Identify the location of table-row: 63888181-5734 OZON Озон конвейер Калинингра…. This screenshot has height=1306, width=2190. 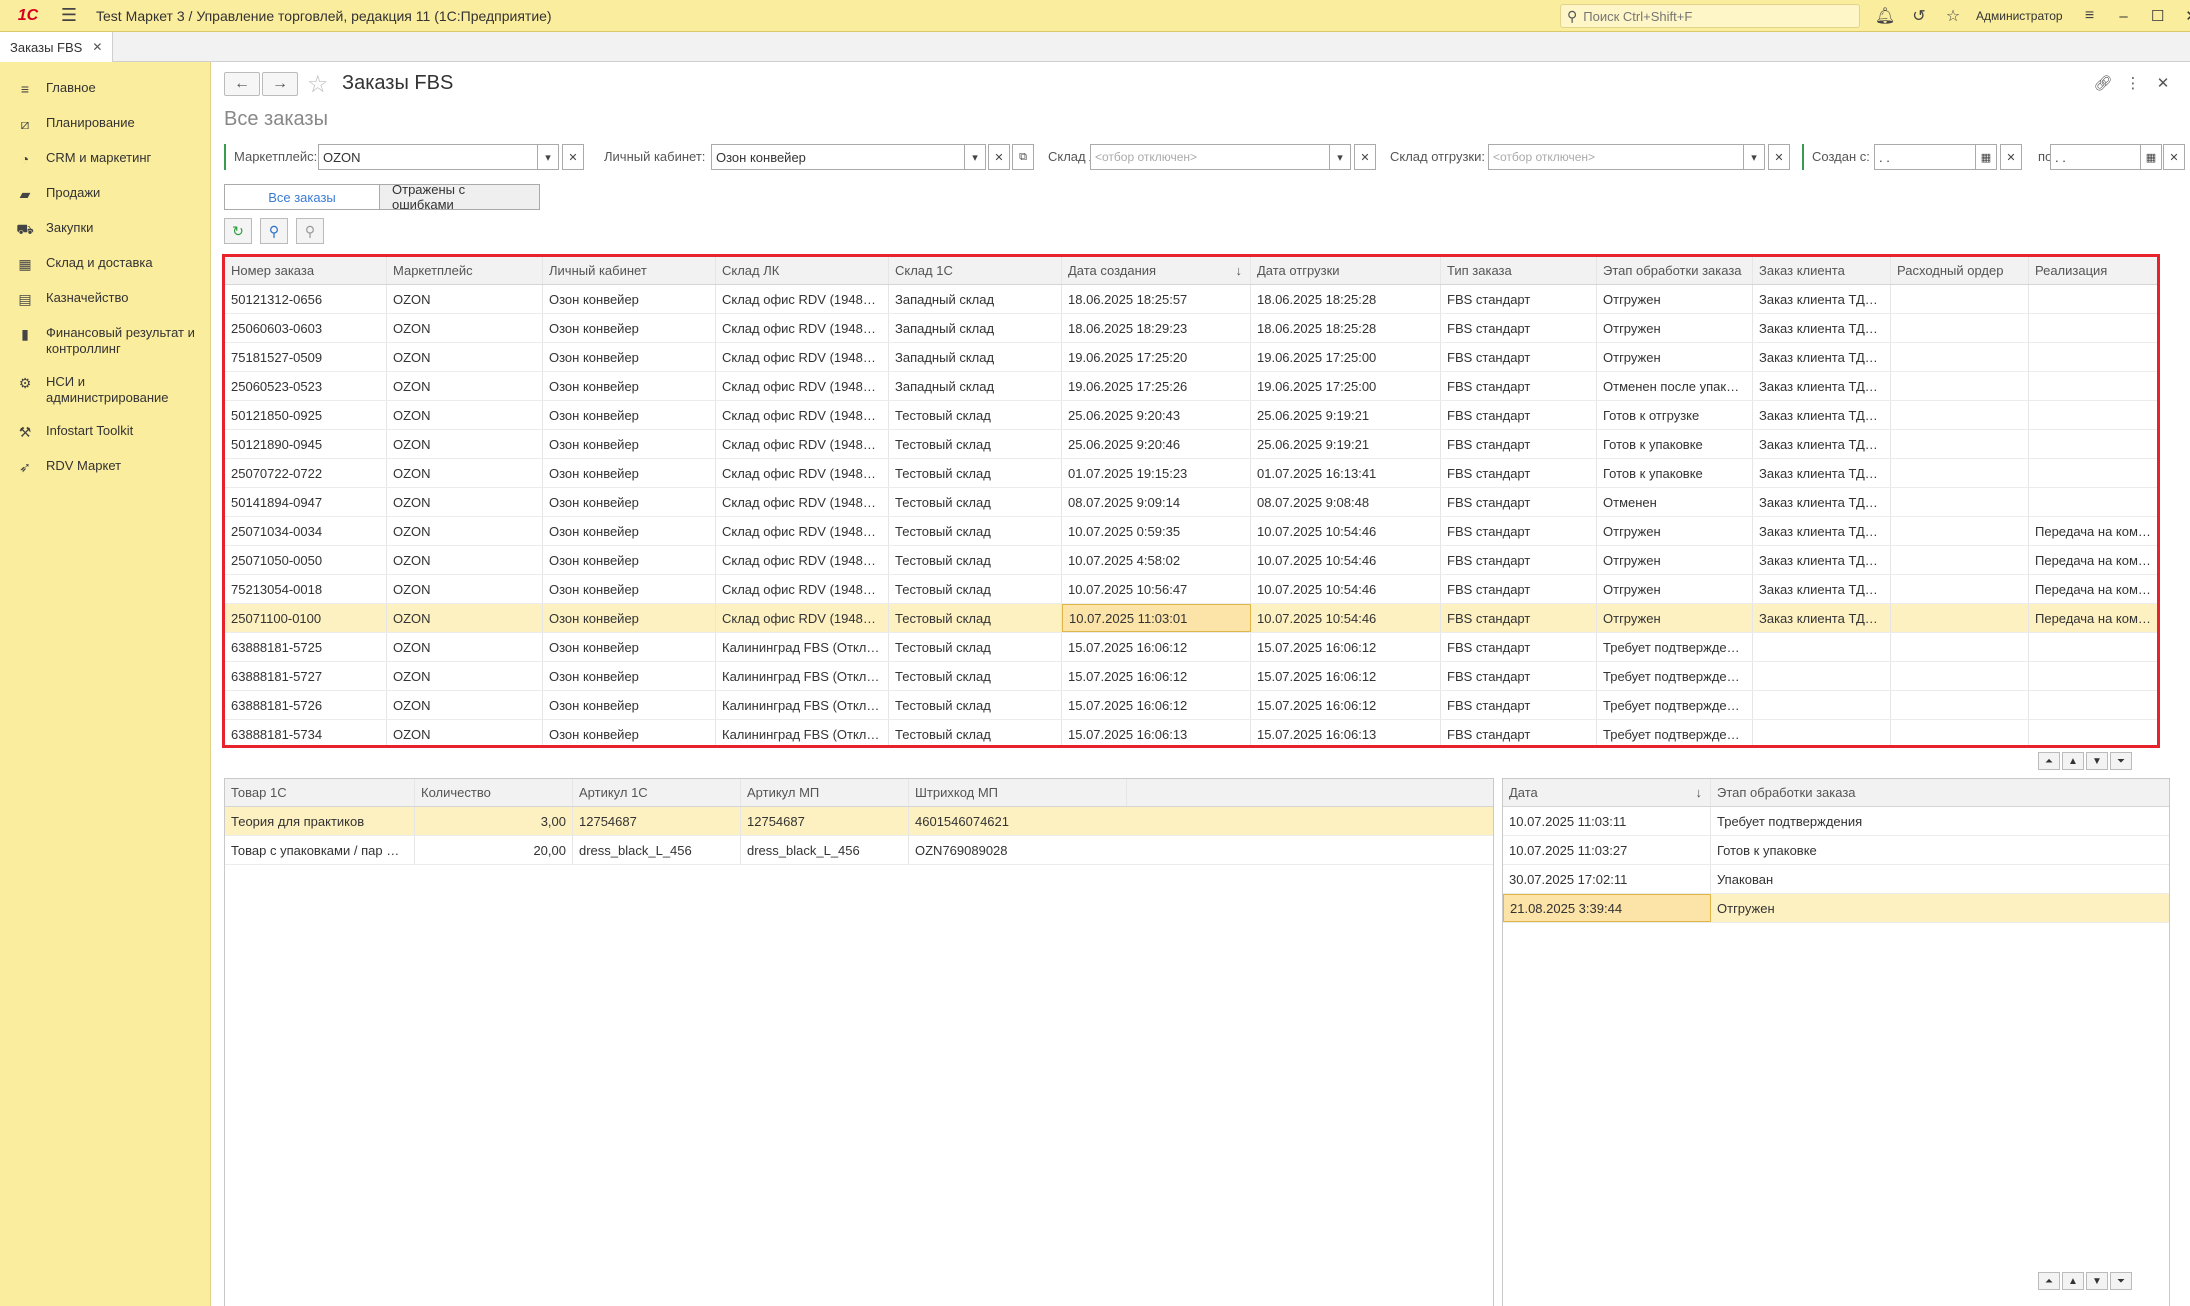
(1191, 732).